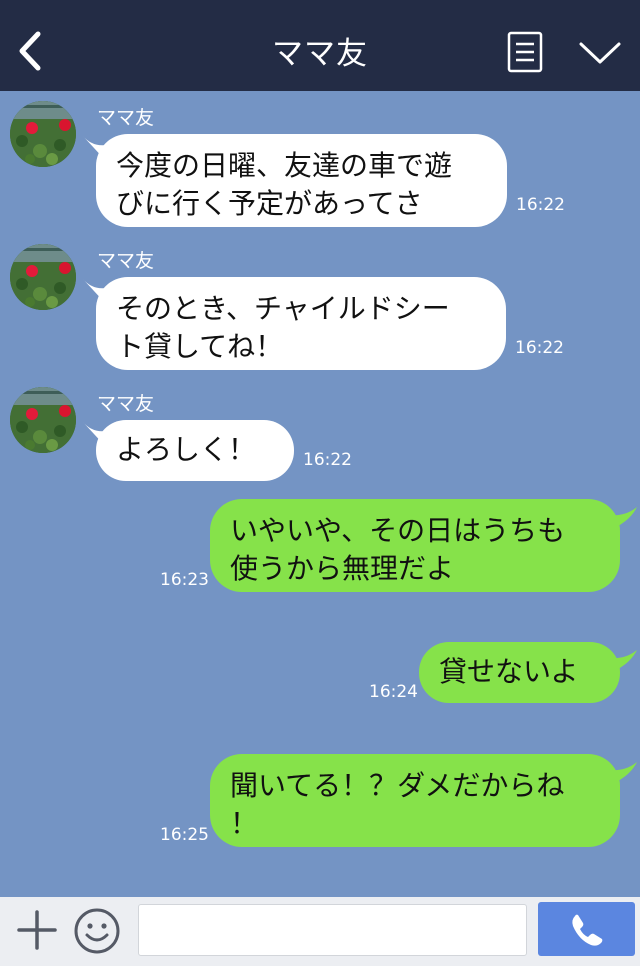 Image resolution: width=640 pixels, height=966 pixels. I want to click on message-bubble-incoming: 今度の日曜、友達の車で遊 びに行く予定があってさ, so click(301, 180).